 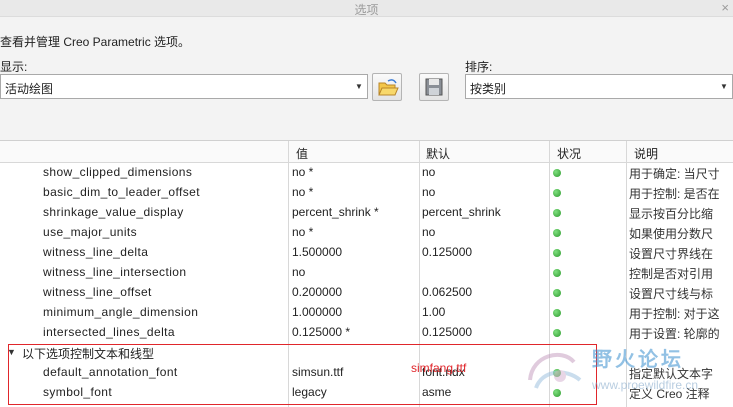 I want to click on option-name: intersected_lines_delta, so click(x=109, y=332).